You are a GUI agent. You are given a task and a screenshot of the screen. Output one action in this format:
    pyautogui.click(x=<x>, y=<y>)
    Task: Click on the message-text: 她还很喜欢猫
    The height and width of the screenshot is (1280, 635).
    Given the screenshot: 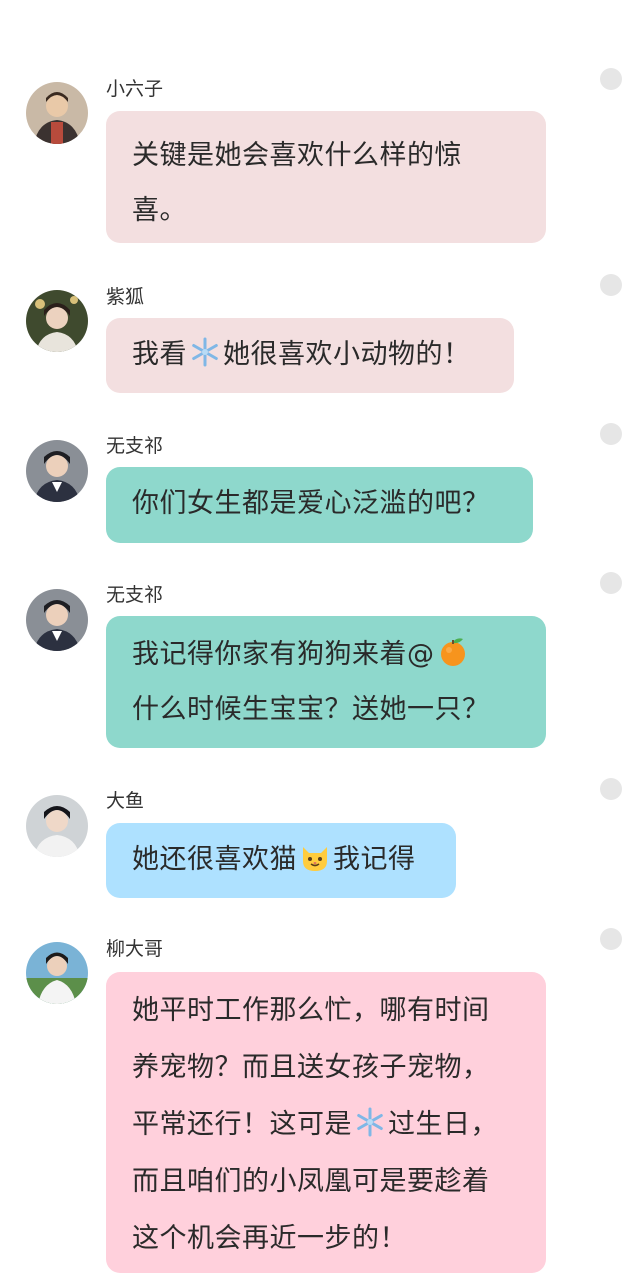 What is the action you would take?
    pyautogui.click(x=214, y=859)
    